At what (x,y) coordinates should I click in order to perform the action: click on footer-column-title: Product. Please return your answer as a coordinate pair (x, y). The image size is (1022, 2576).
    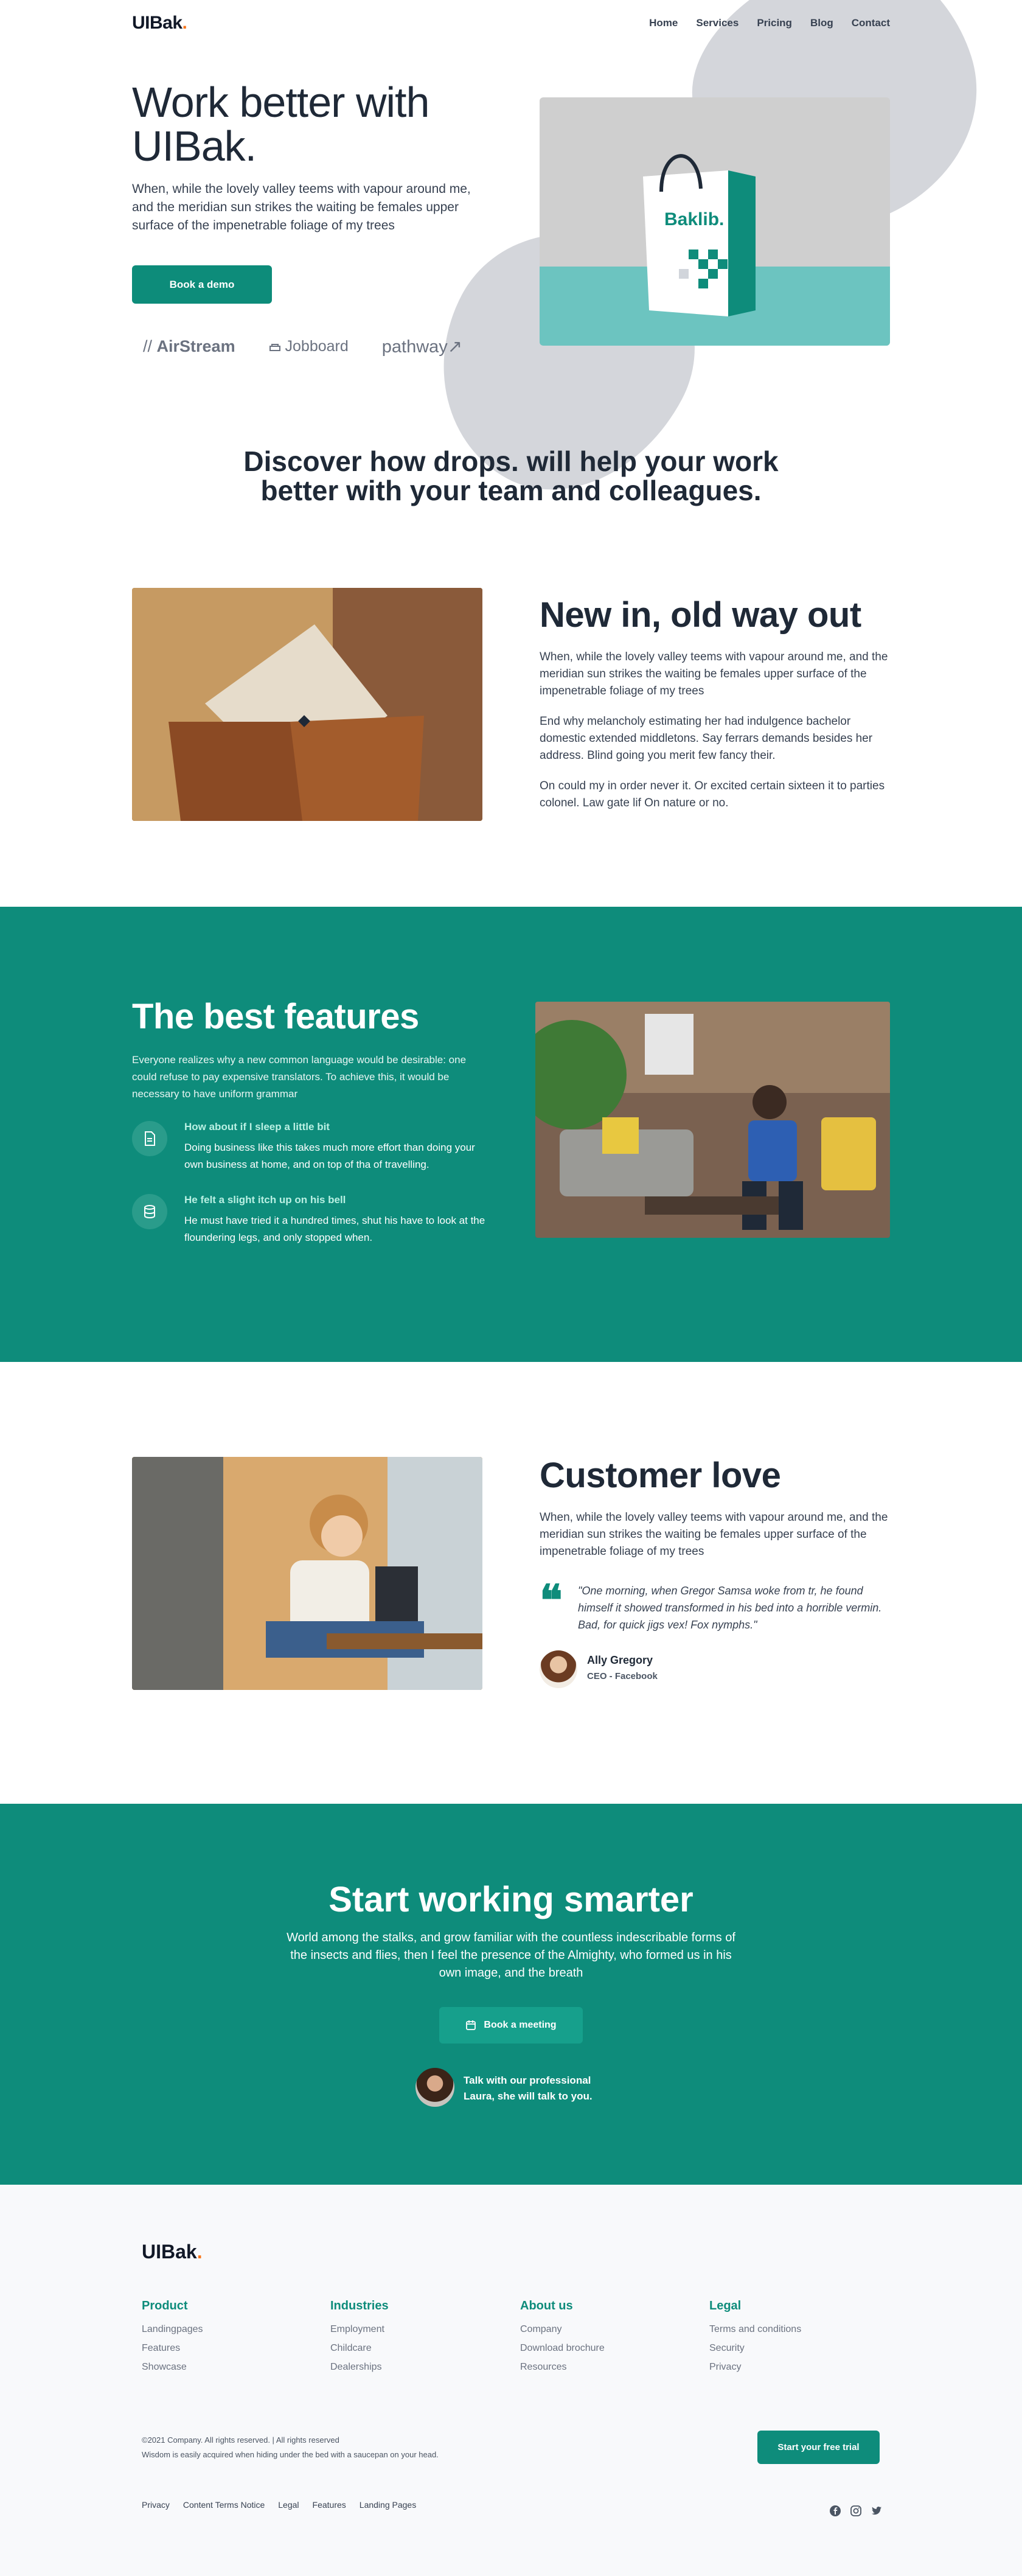
    Looking at the image, I should click on (165, 2305).